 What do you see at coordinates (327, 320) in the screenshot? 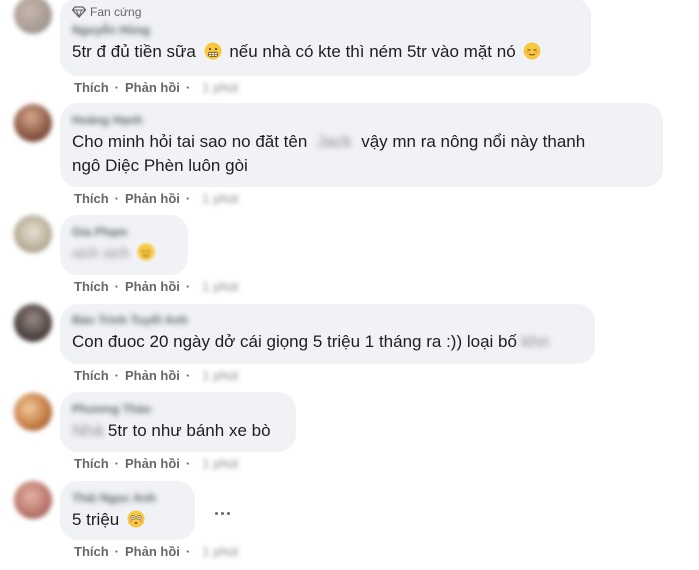
I see `comment-author: Bảo Trinh Tuyết Anh` at bounding box center [327, 320].